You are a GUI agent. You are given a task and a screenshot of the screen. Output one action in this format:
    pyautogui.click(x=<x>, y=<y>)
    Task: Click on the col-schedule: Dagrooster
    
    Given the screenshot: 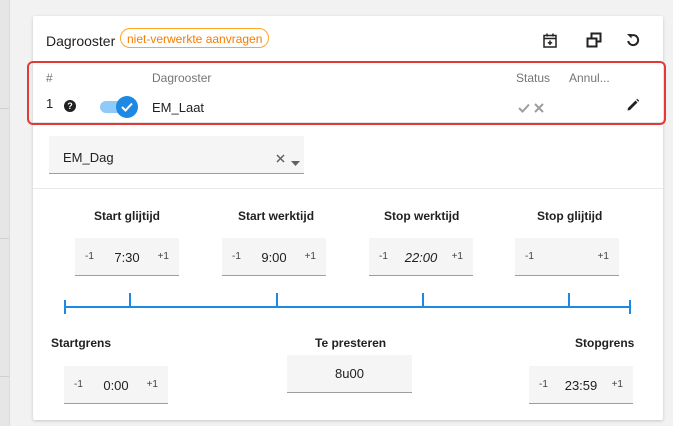 What is the action you would take?
    pyautogui.click(x=181, y=78)
    